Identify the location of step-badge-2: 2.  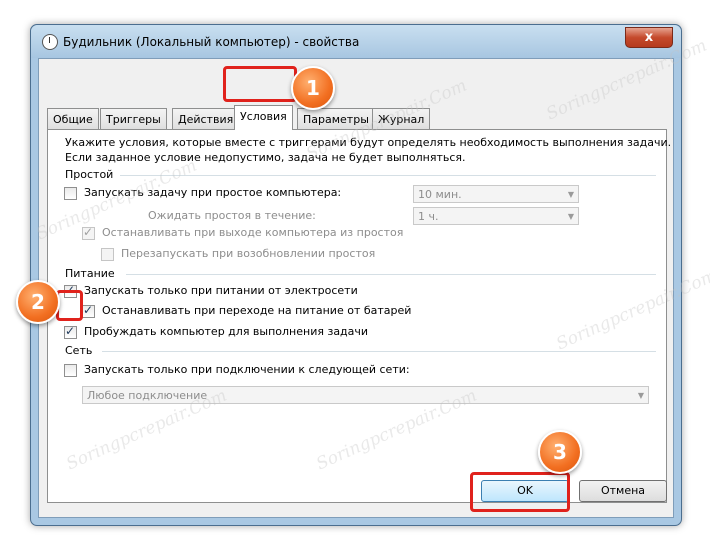
(38, 302).